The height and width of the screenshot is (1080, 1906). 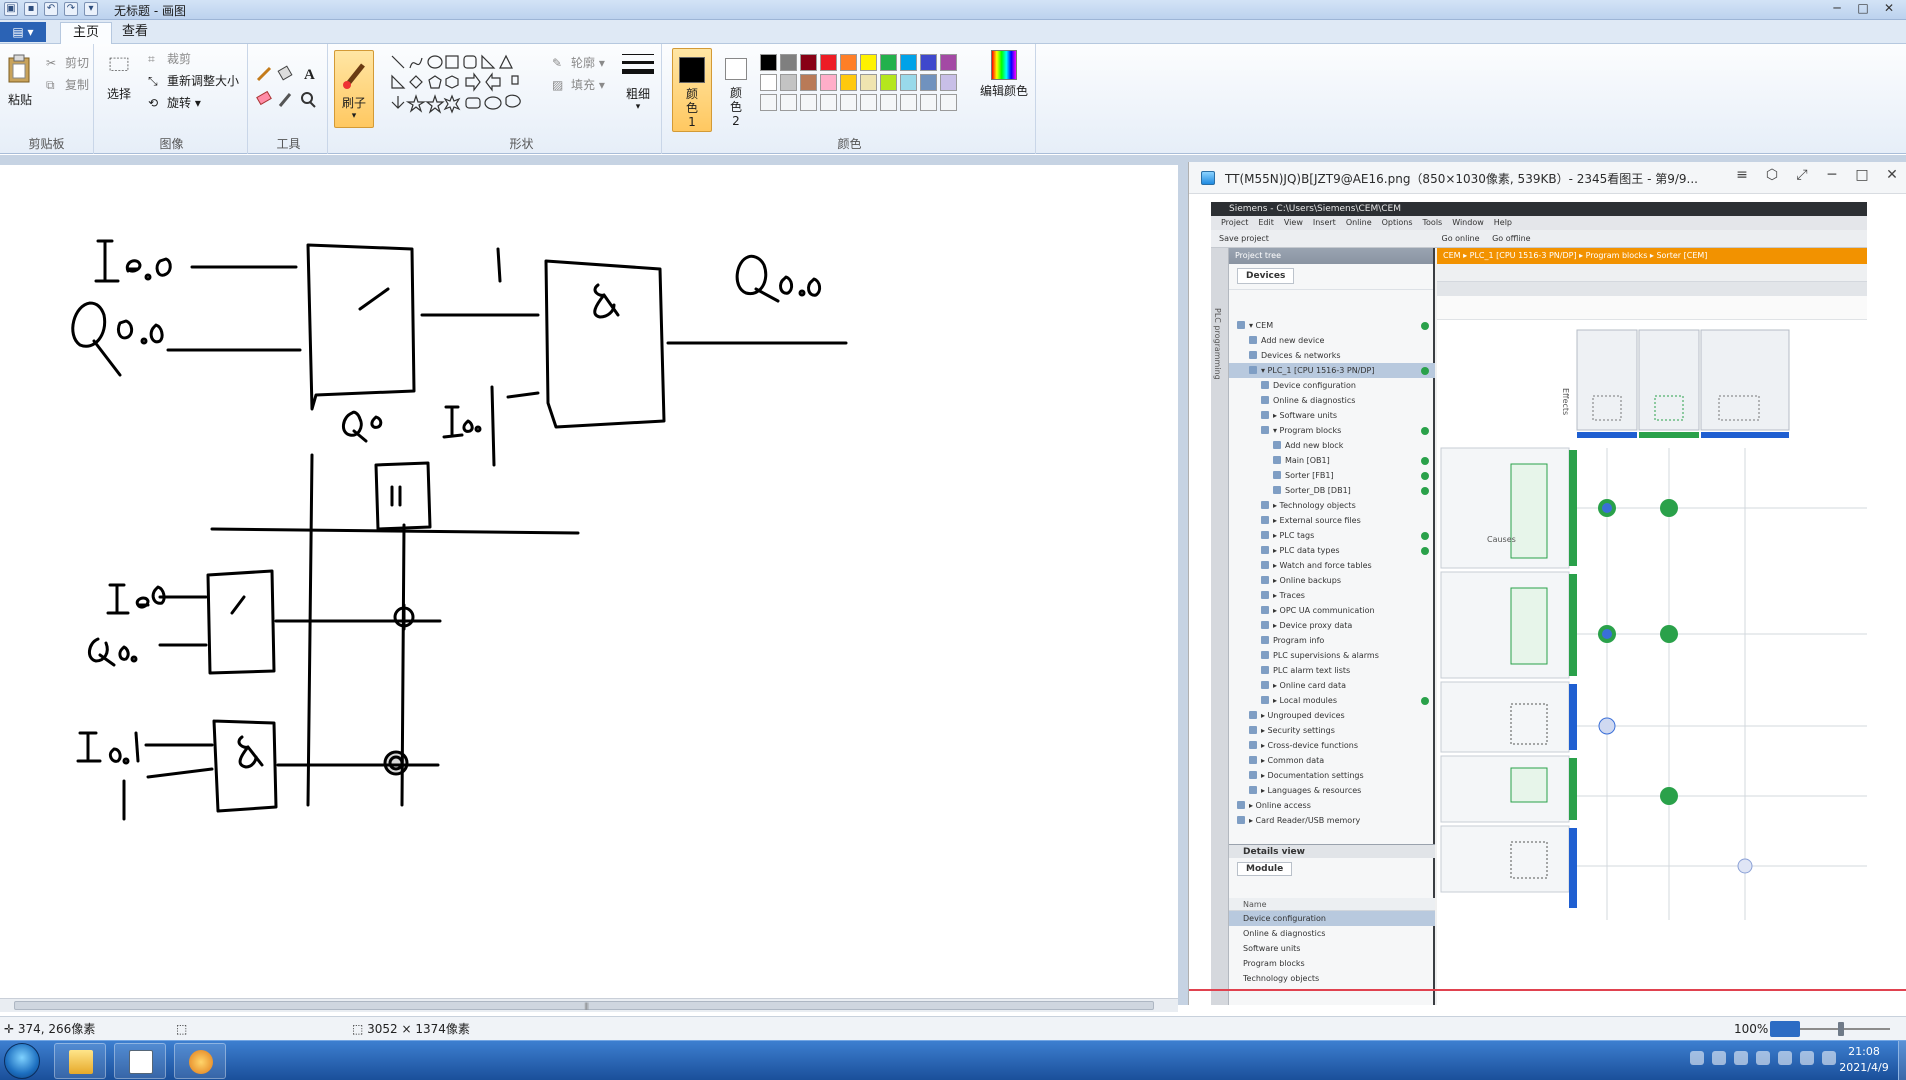 What do you see at coordinates (31, 9) in the screenshot?
I see `save-icon: ▪` at bounding box center [31, 9].